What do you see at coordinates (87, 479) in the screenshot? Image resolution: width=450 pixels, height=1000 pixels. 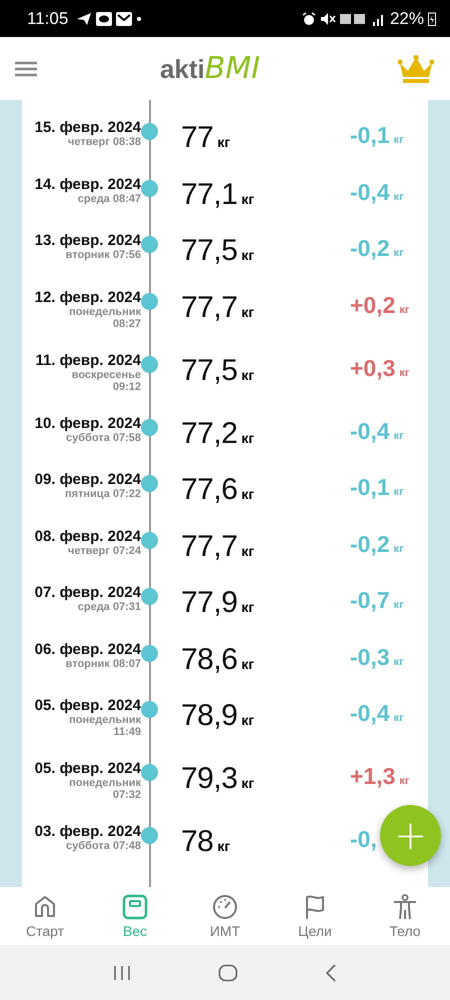 I see `entry-date: 09. февр. 2024` at bounding box center [87, 479].